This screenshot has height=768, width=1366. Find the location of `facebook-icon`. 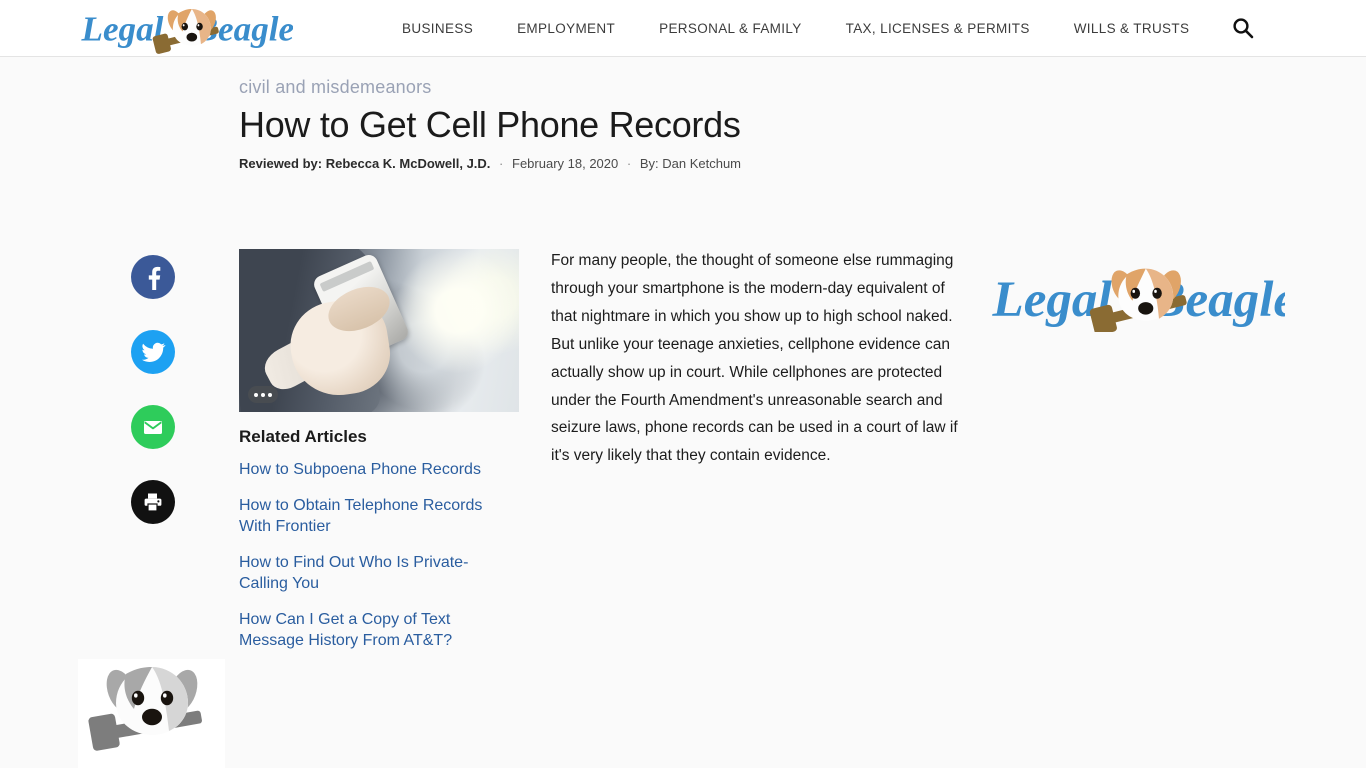

facebook-icon is located at coordinates (154, 278).